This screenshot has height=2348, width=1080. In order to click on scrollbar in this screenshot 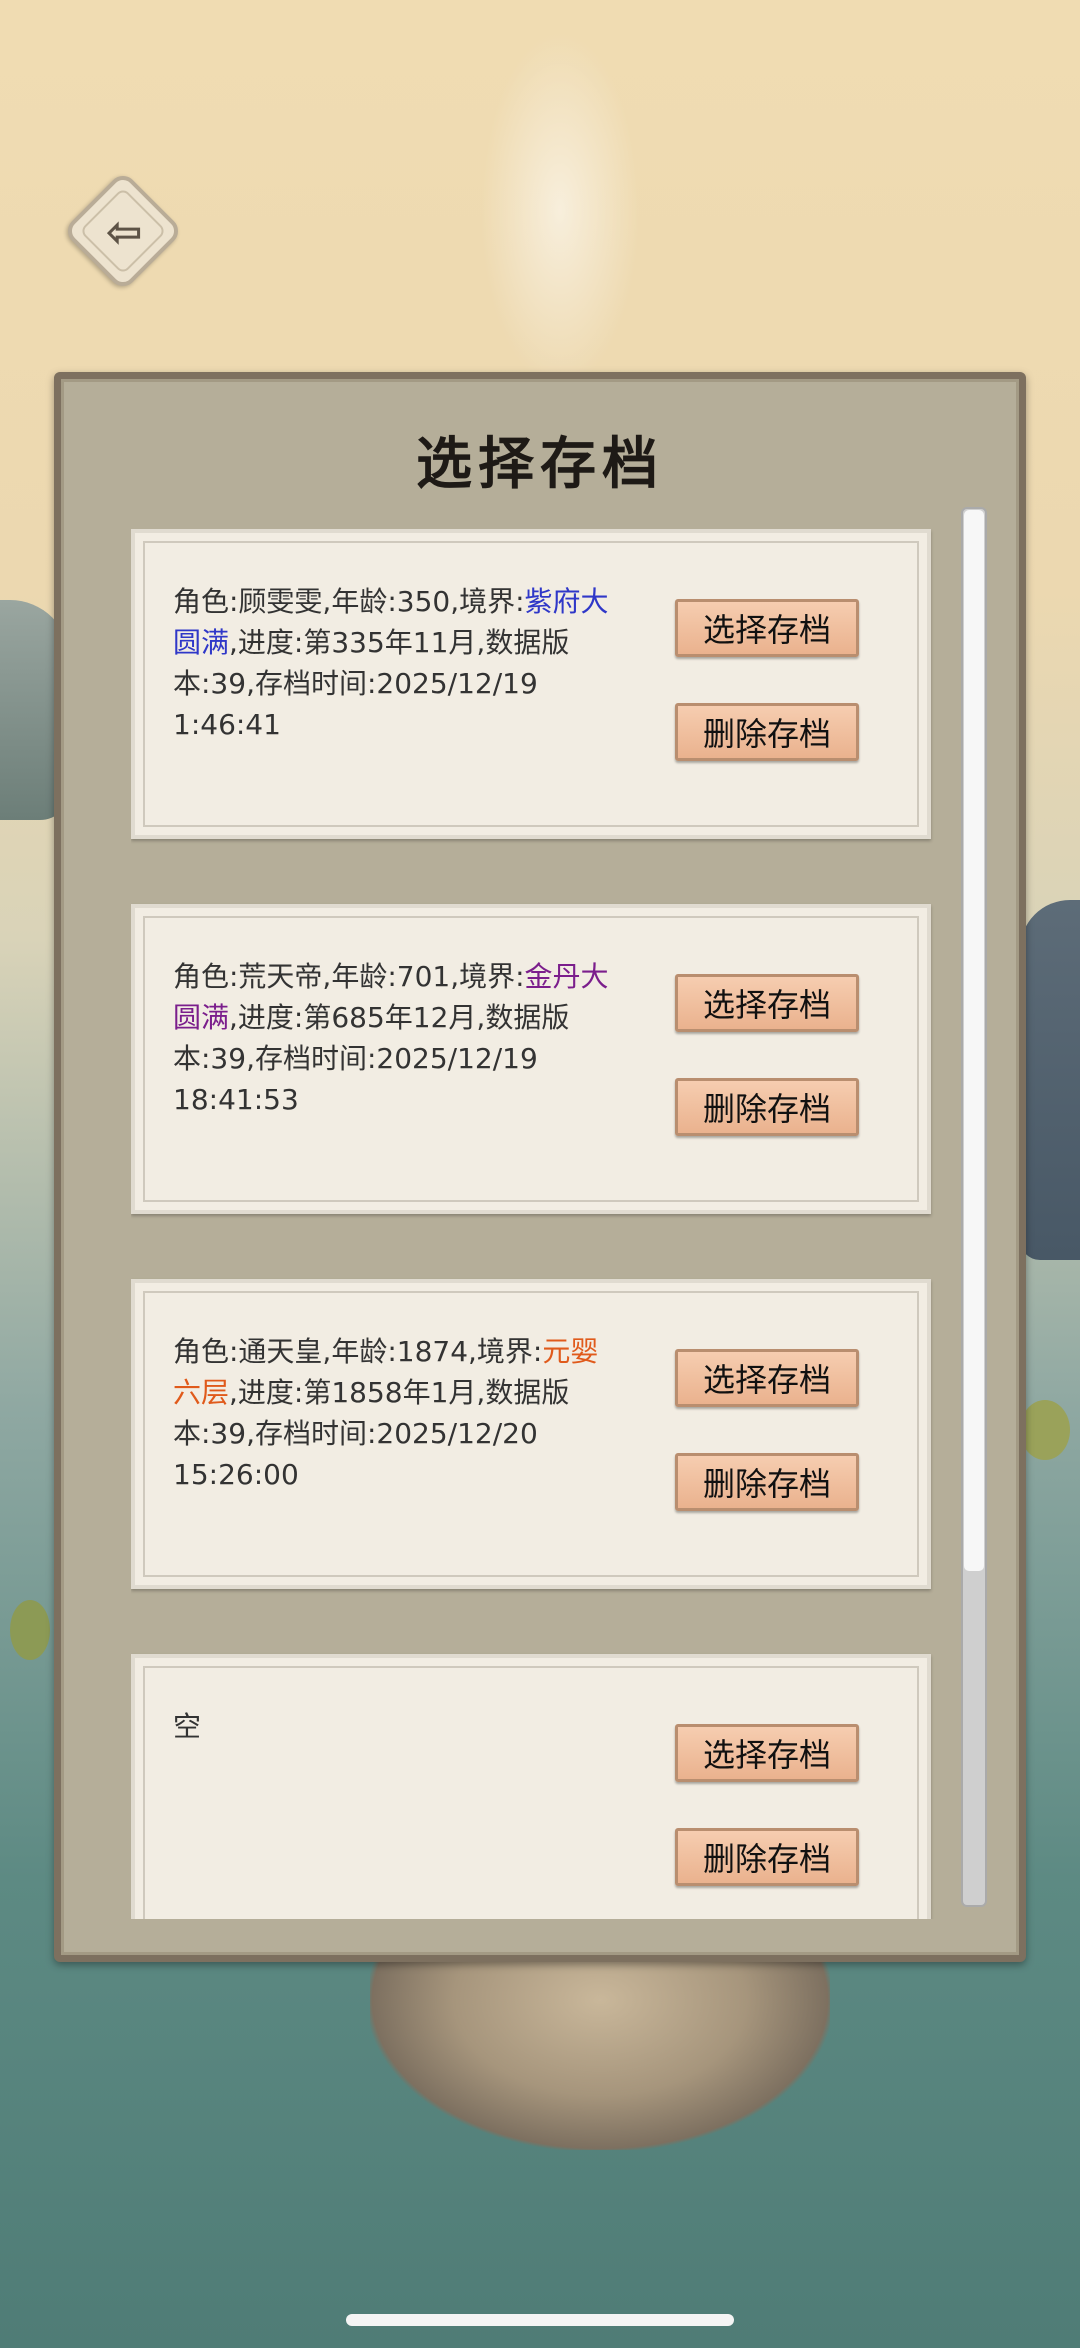, I will do `click(974, 1207)`.